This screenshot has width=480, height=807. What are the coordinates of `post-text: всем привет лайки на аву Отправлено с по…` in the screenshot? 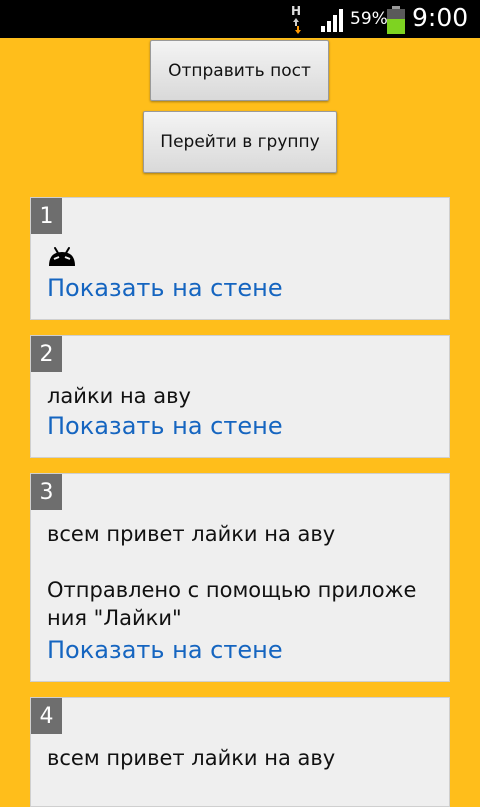 It's located at (232, 576).